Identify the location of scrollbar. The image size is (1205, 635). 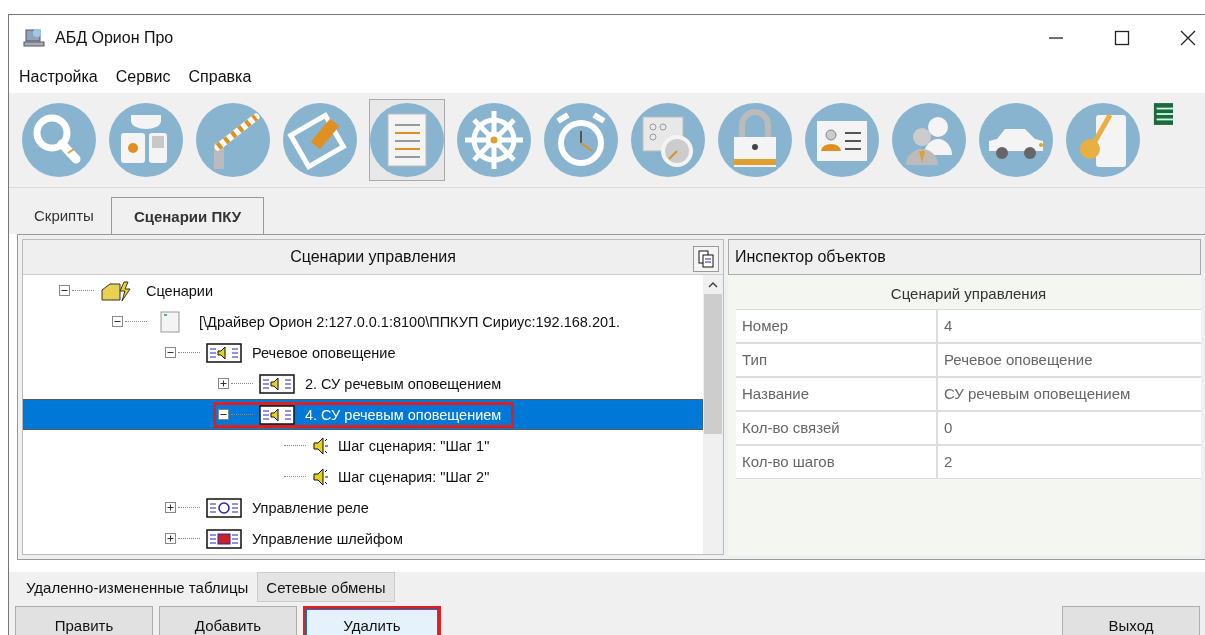
(713, 414).